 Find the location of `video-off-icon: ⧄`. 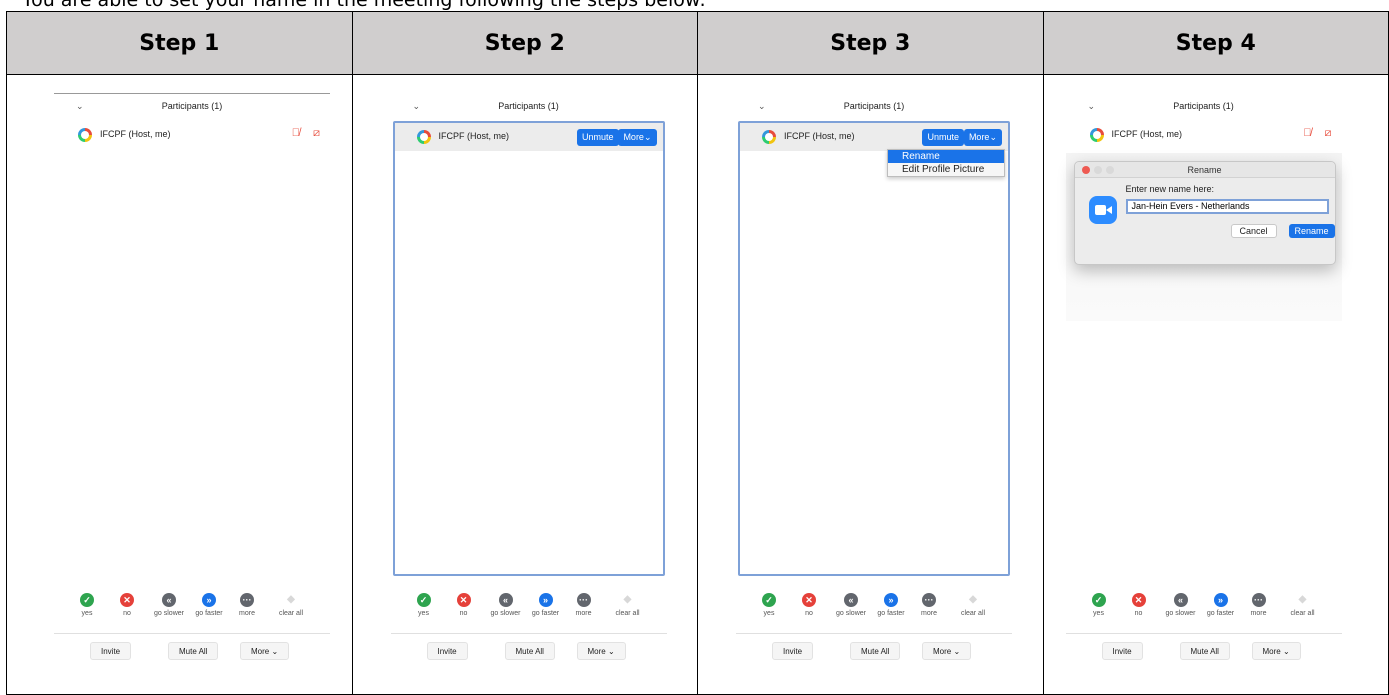

video-off-icon: ⧄ is located at coordinates (1328, 133).